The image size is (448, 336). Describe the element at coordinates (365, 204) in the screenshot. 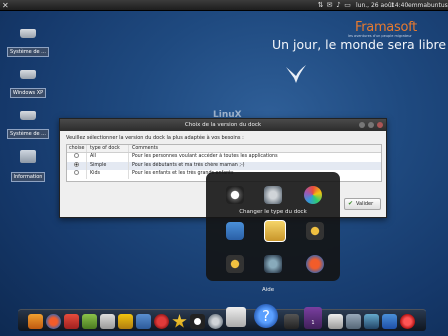

I see `validate-label: Valider` at that location.